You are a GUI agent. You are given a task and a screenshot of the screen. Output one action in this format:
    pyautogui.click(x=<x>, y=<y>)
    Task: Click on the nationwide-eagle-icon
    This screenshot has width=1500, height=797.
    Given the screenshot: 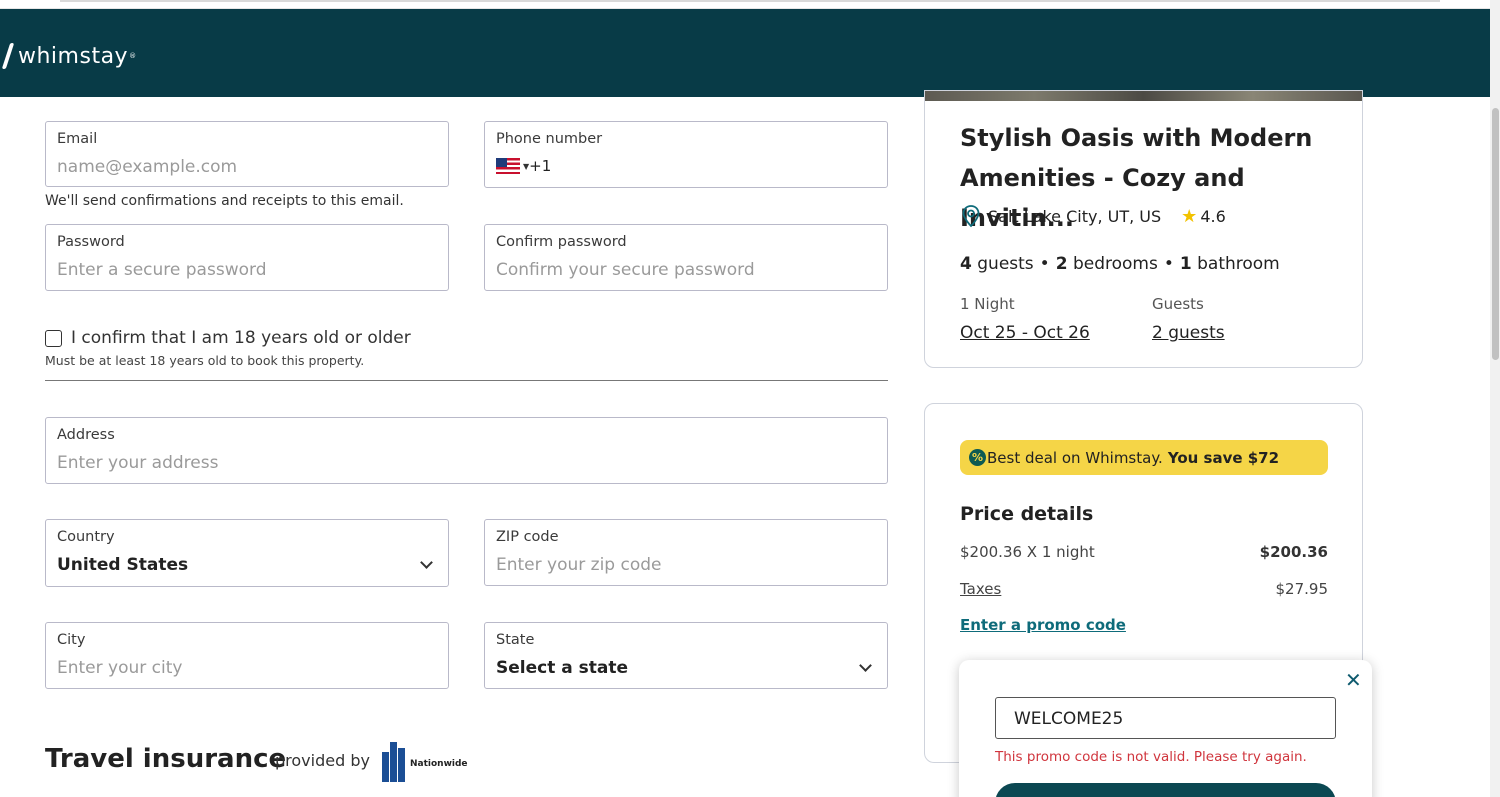 What is the action you would take?
    pyautogui.click(x=394, y=762)
    